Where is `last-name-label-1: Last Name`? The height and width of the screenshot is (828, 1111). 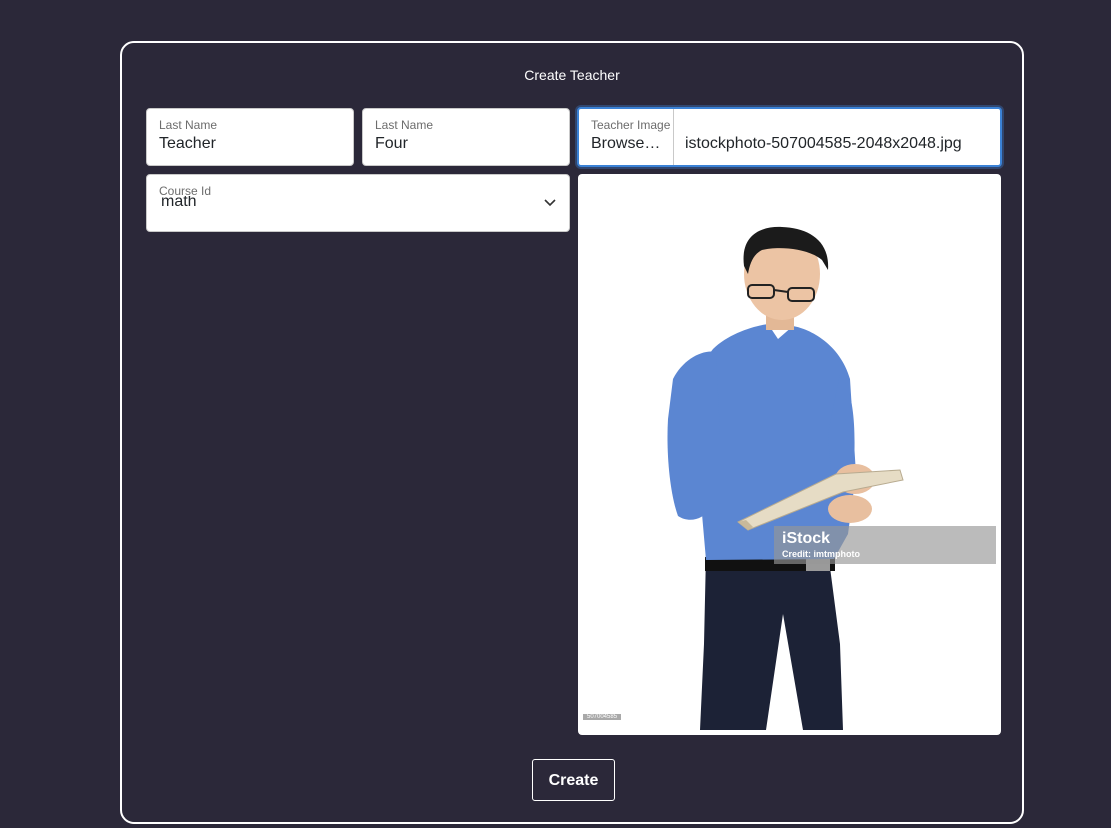
last-name-label-1: Last Name is located at coordinates (188, 125).